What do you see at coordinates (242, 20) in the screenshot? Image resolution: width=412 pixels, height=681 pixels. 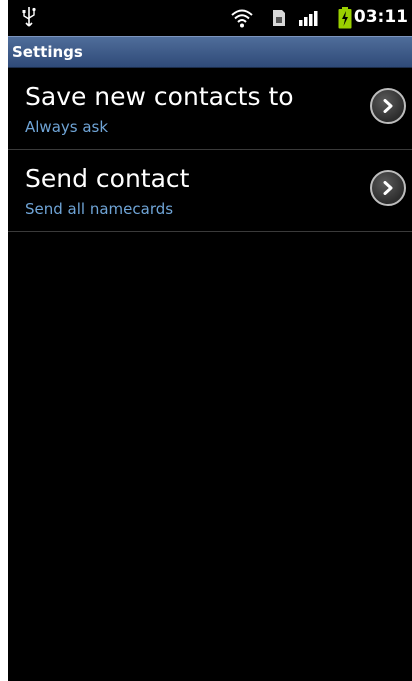 I see `wifi-icon` at bounding box center [242, 20].